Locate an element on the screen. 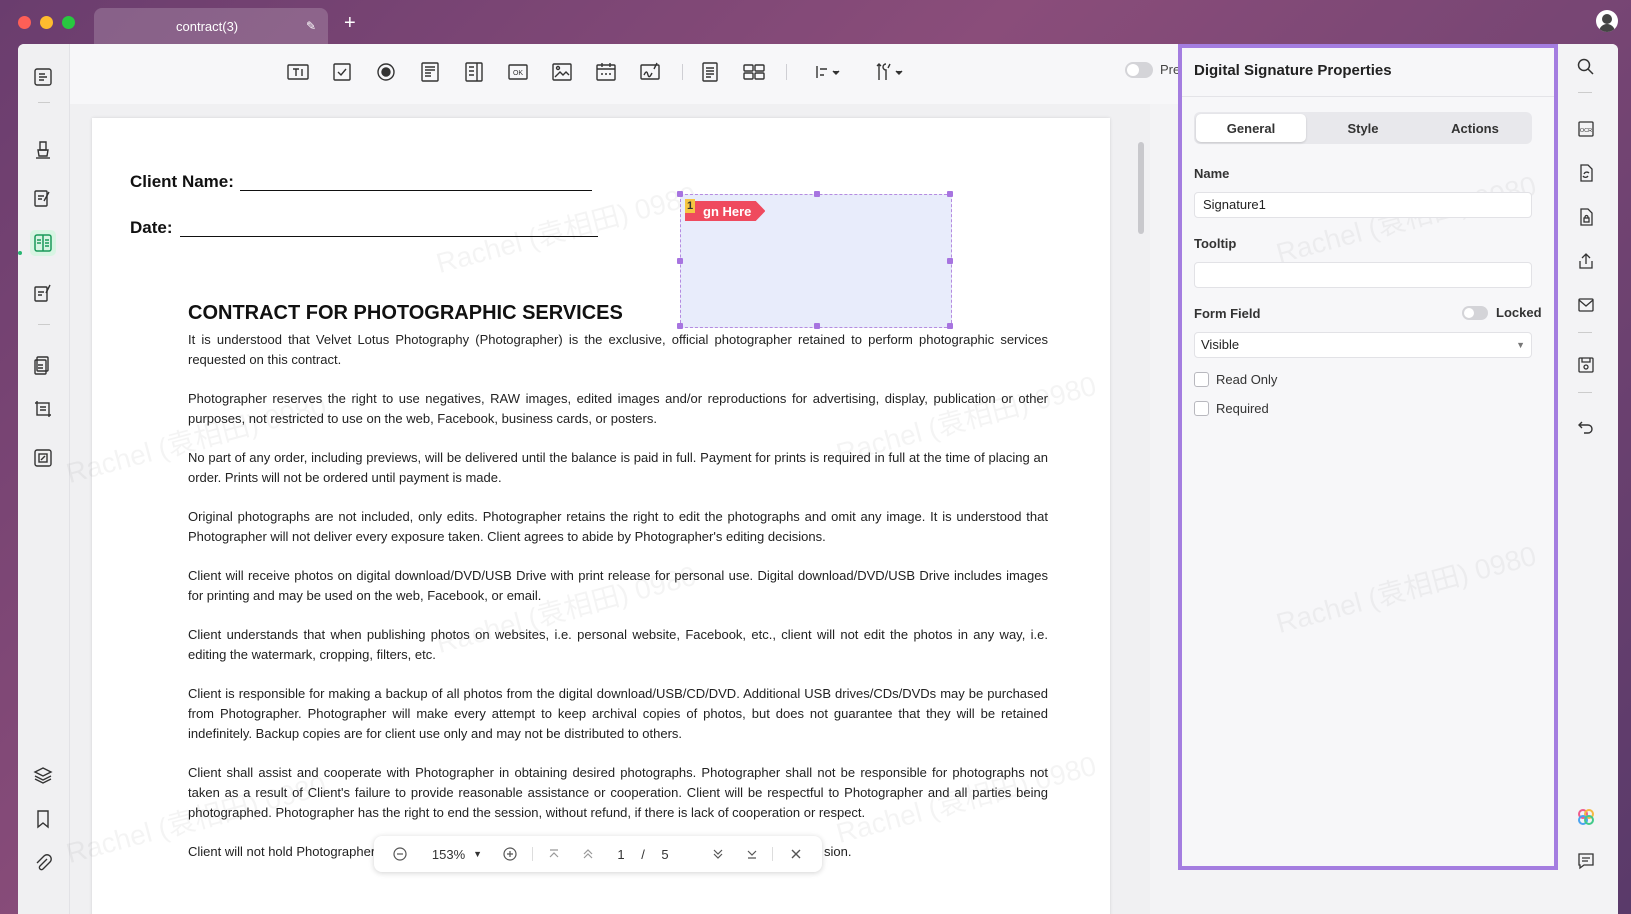 The height and width of the screenshot is (914, 1631). contract-title: CONTRACT FOR PHOTOGRAPHIC SERVICES is located at coordinates (405, 313).